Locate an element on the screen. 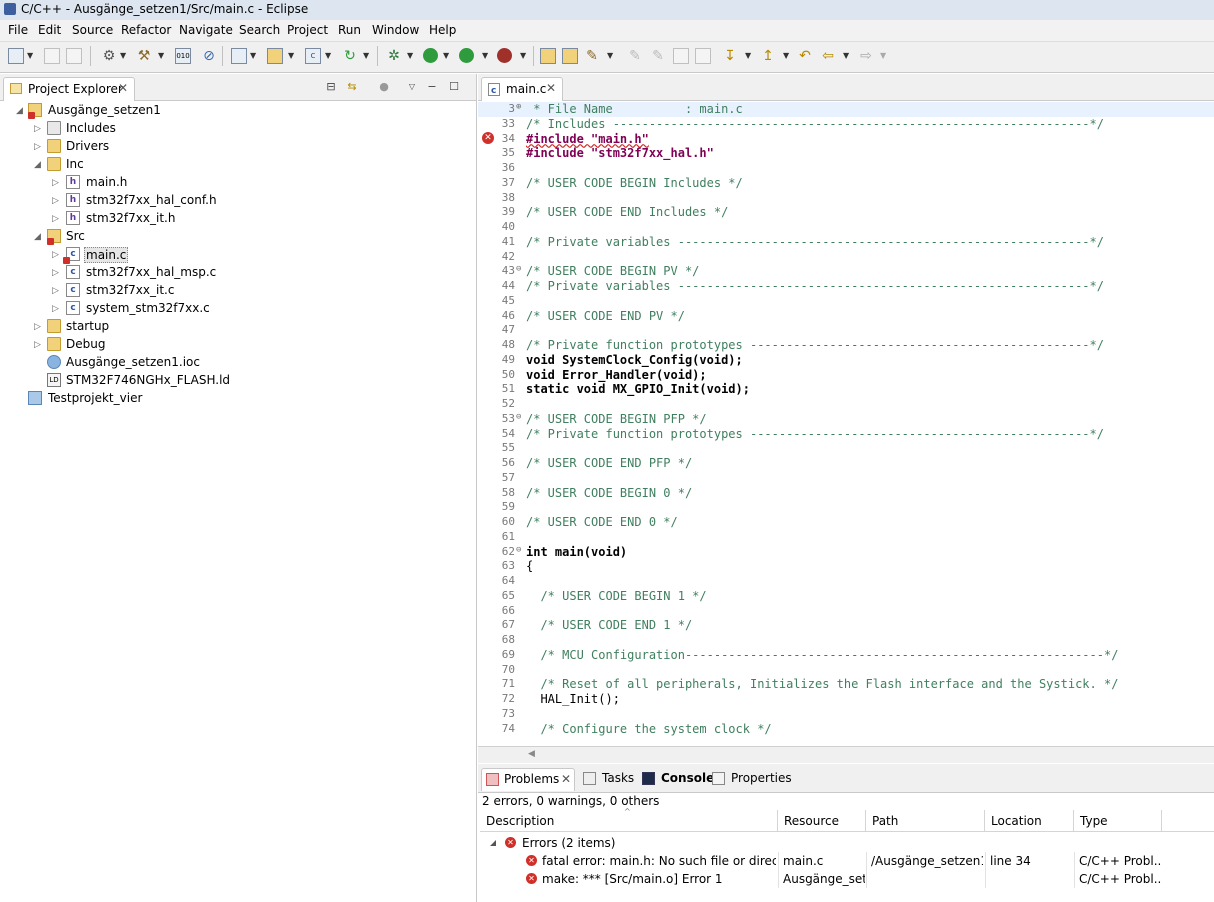  menu-window: Window is located at coordinates (395, 30).